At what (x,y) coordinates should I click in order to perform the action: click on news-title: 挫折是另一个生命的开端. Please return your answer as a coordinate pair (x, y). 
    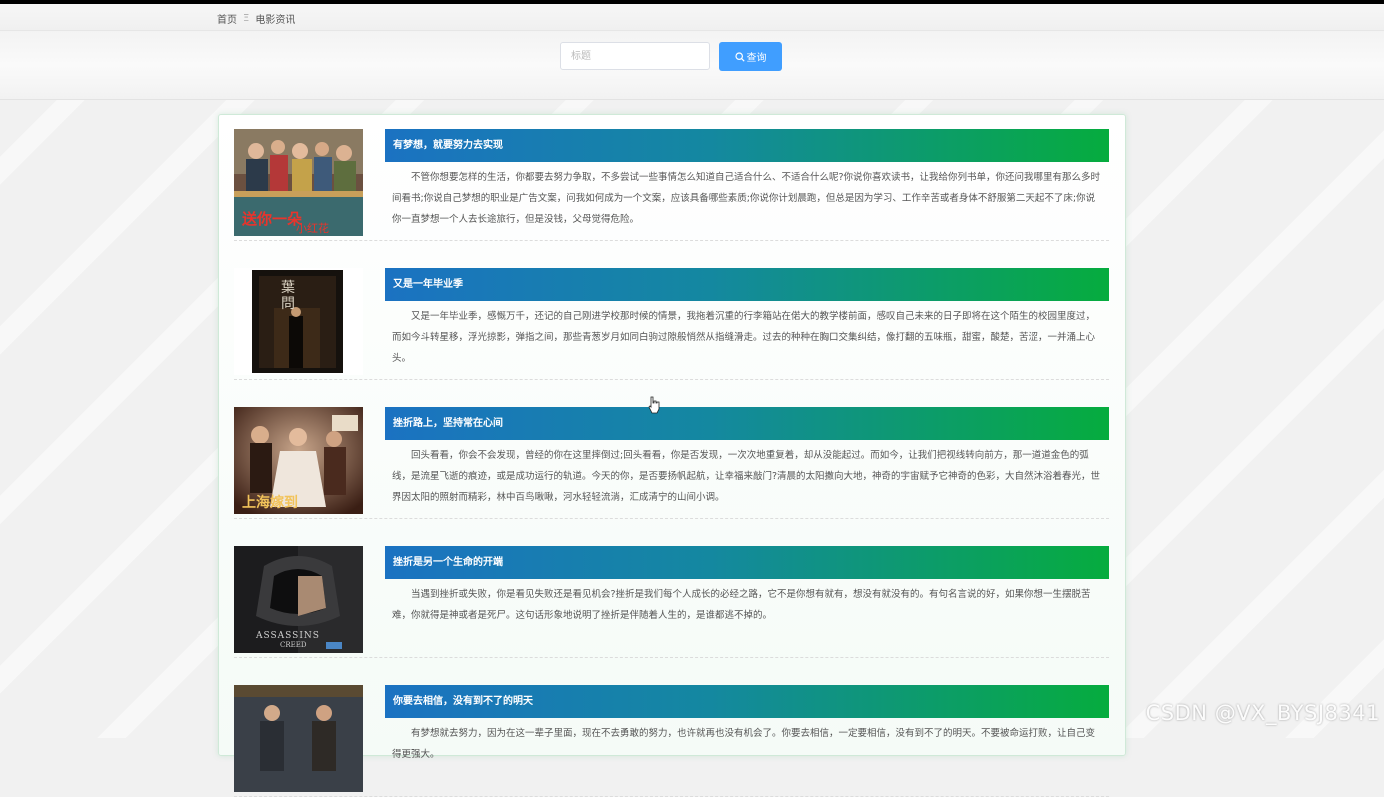
    Looking at the image, I should click on (747, 562).